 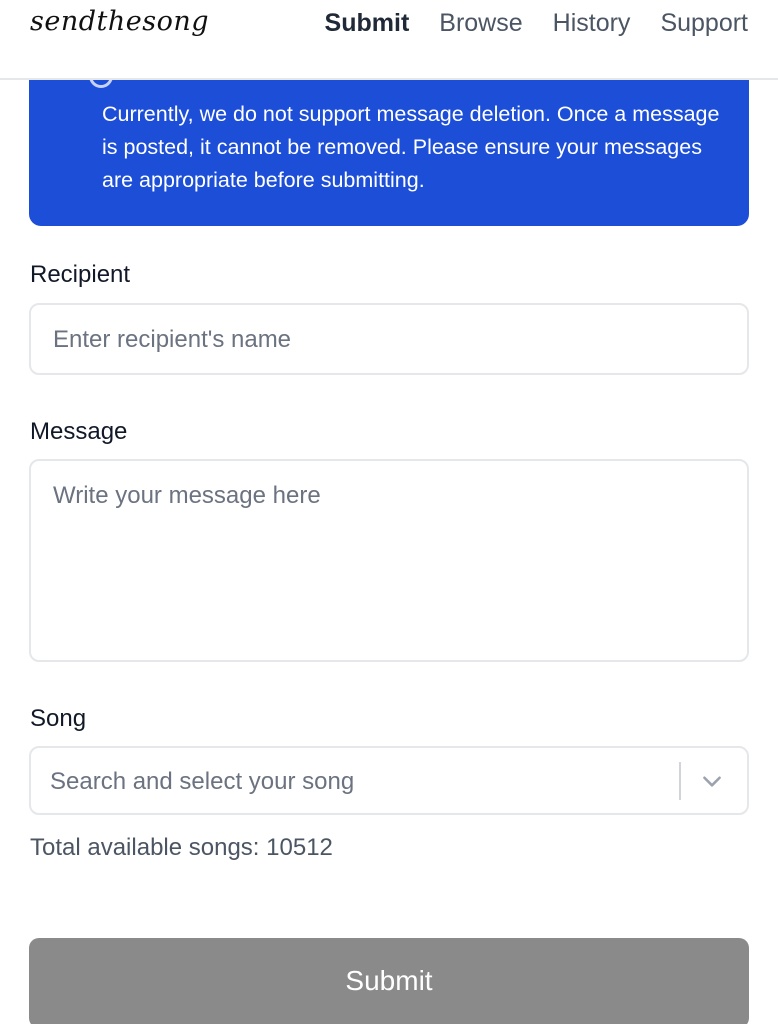 What do you see at coordinates (181, 847) in the screenshot?
I see `songs-count: Total available songs: 10512` at bounding box center [181, 847].